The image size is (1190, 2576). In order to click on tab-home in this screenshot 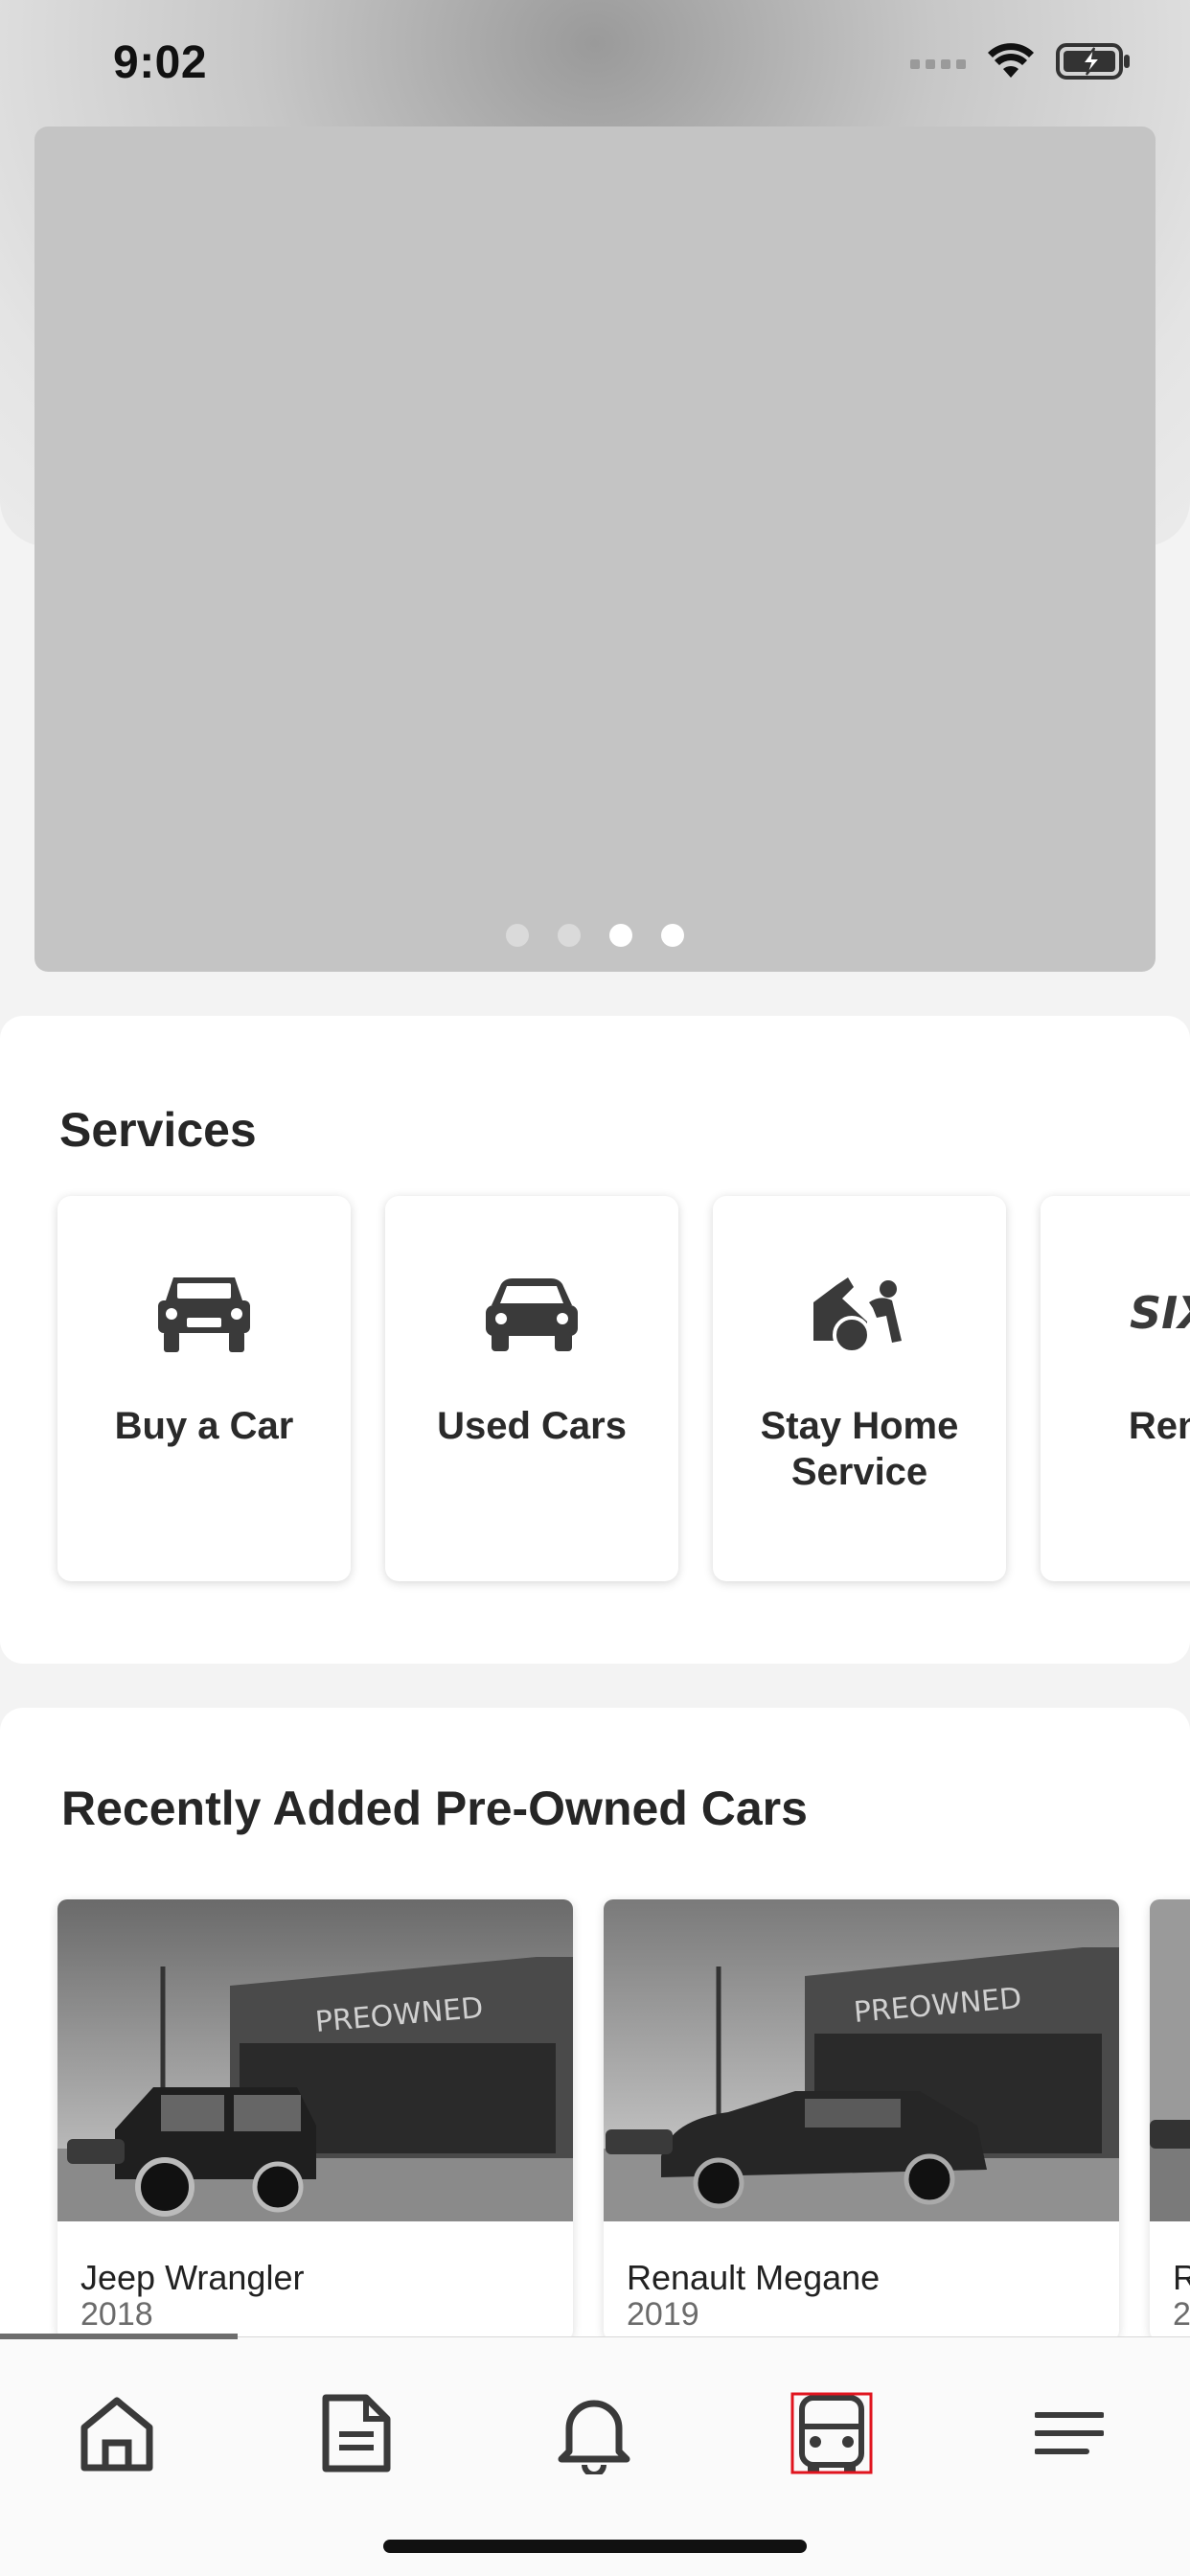, I will do `click(117, 2433)`.